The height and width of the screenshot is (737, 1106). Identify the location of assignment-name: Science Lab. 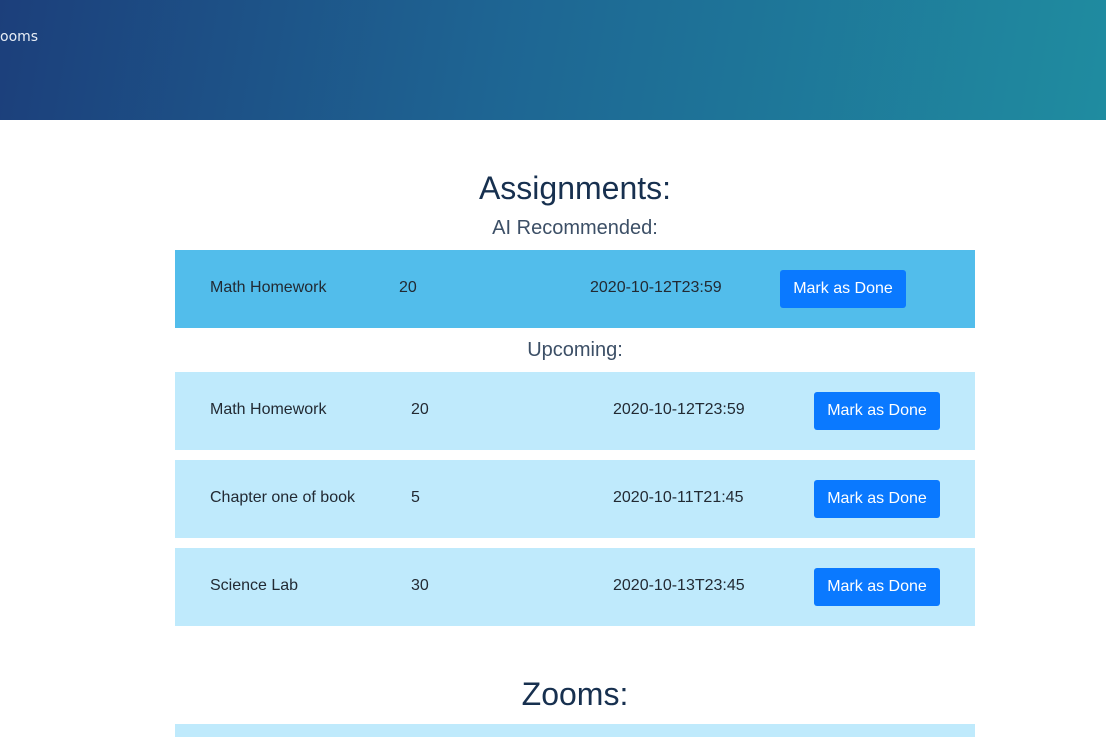
(254, 585).